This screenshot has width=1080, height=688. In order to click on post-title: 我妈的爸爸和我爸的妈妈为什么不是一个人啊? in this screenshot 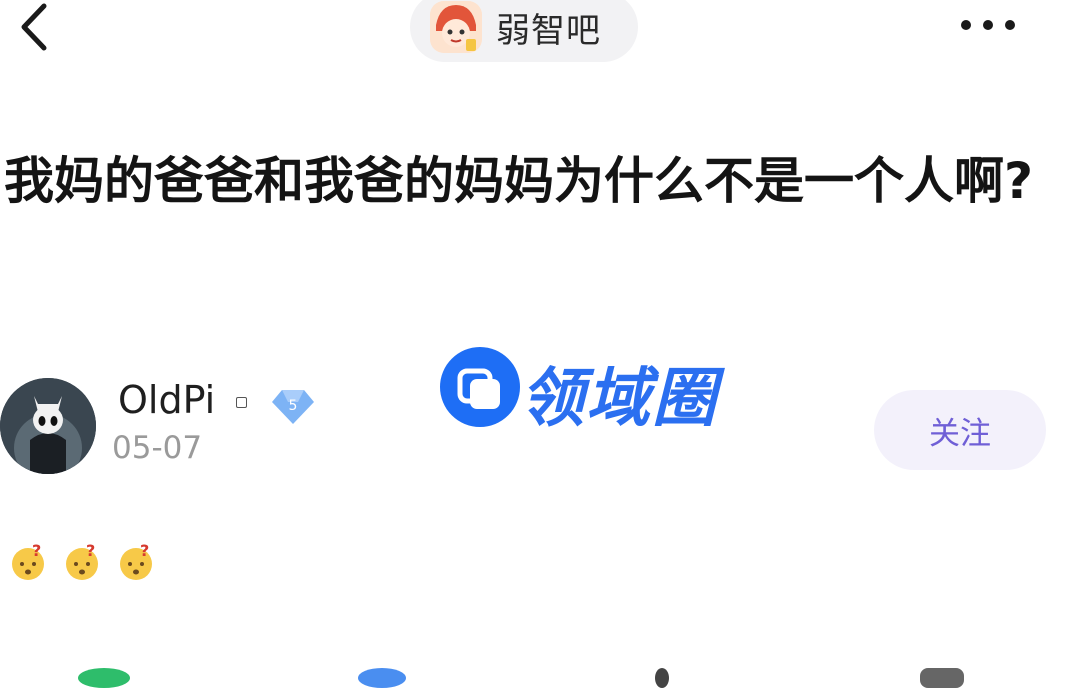, I will do `click(519, 181)`.